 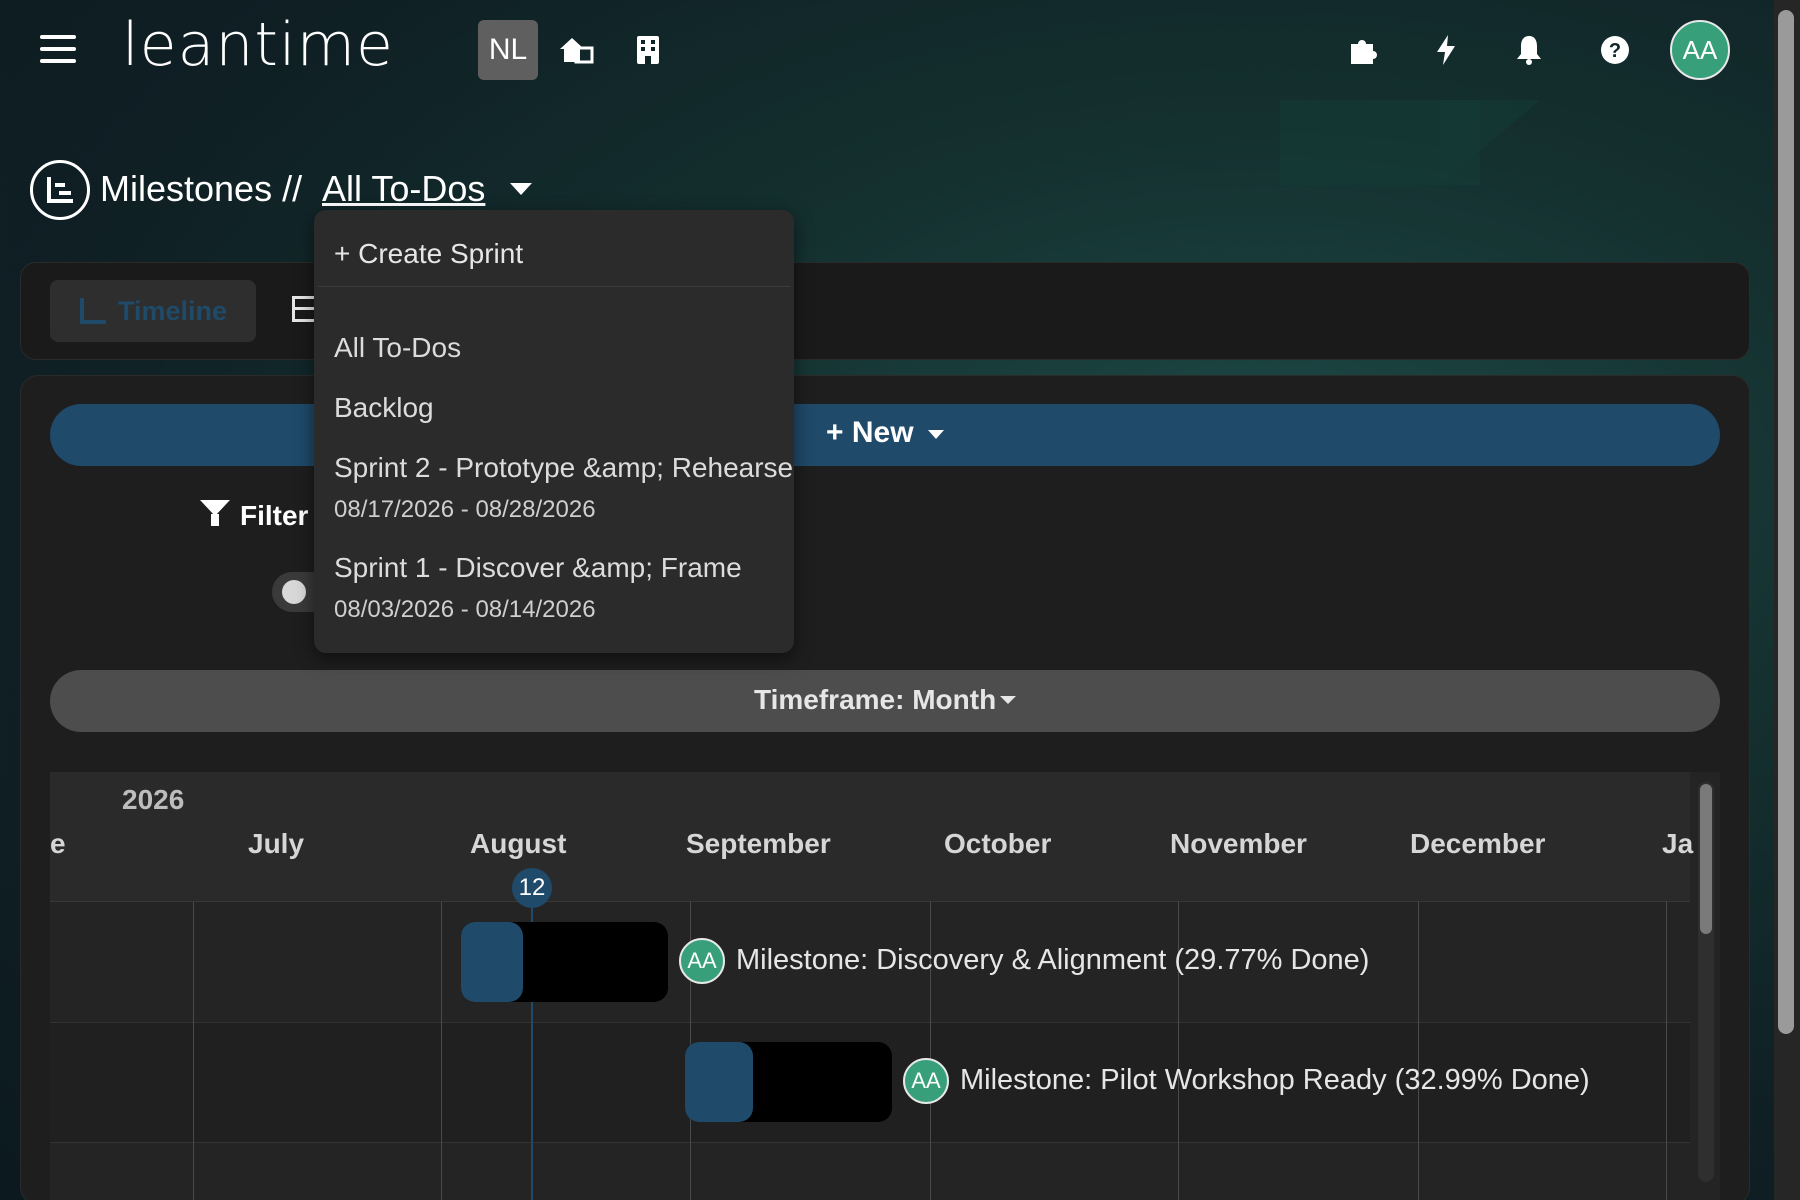 I want to click on bell-icon, so click(x=1529, y=50).